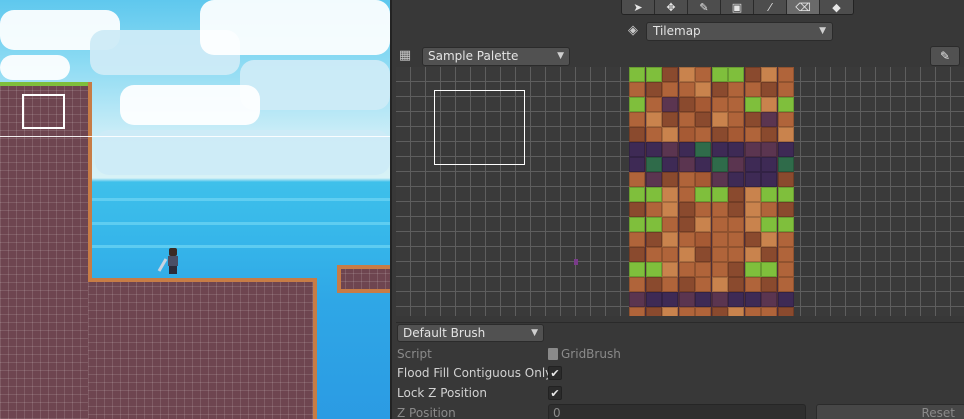  I want to click on select-arrow-icon: ➤, so click(638, 7).